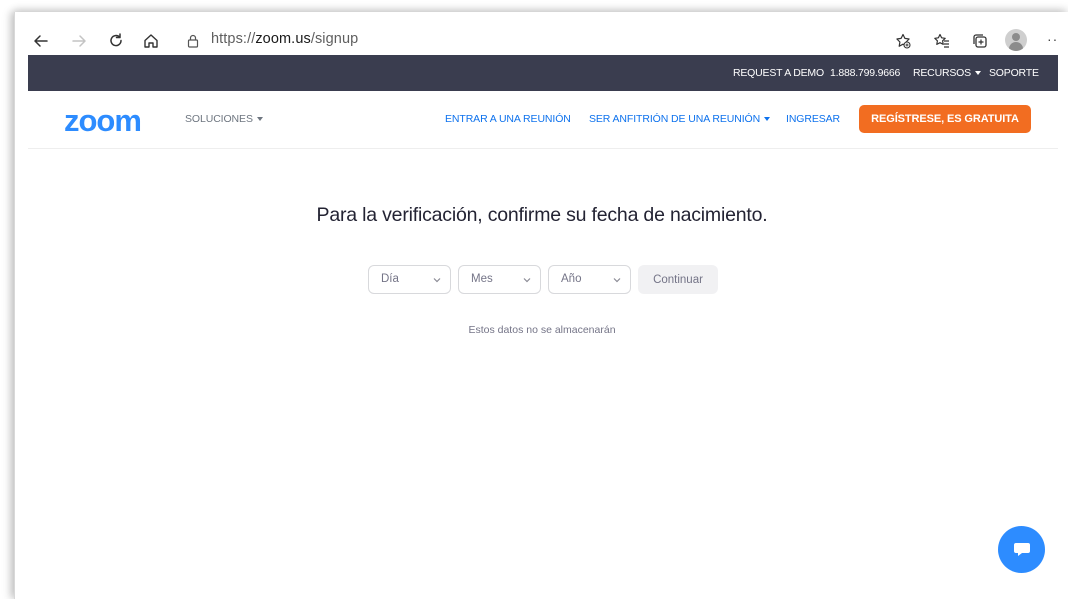 This screenshot has width=1068, height=599. What do you see at coordinates (482, 279) in the screenshot?
I see `month-select-value: Mes` at bounding box center [482, 279].